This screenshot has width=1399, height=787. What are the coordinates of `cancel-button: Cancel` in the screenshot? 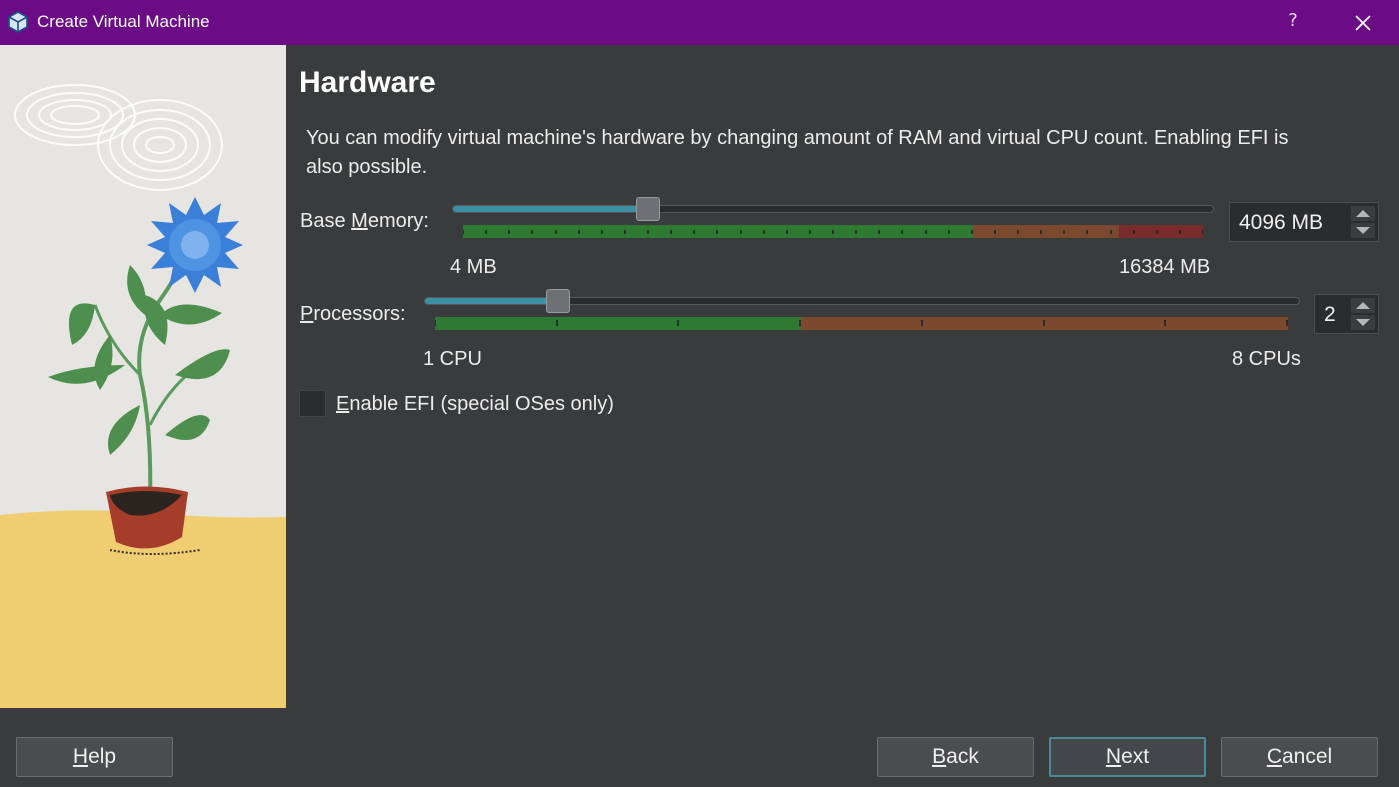 It's located at (1299, 757).